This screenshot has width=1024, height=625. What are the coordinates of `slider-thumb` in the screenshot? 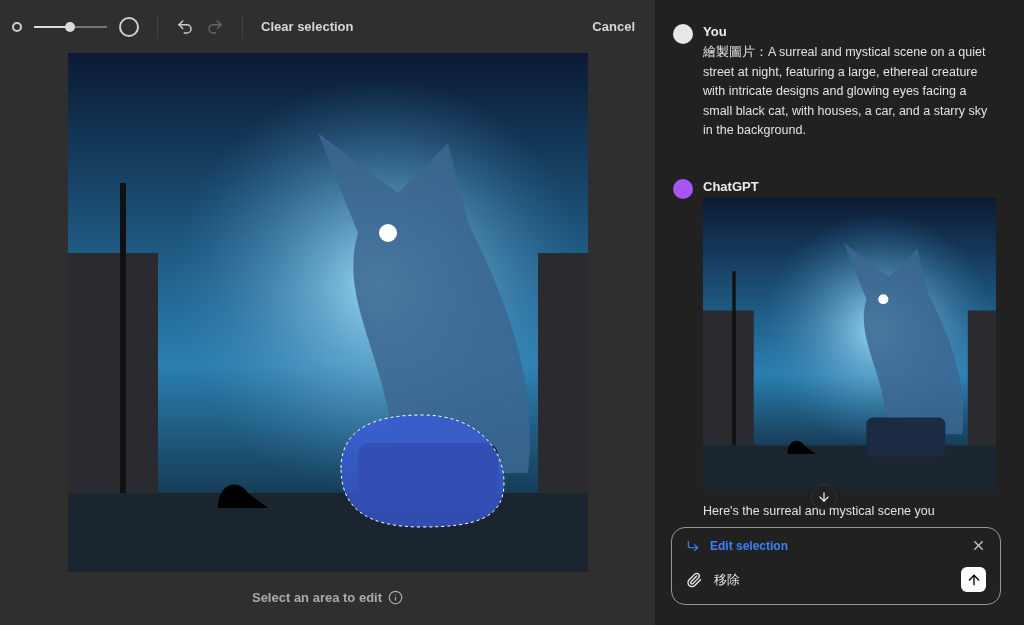 It's located at (69, 26).